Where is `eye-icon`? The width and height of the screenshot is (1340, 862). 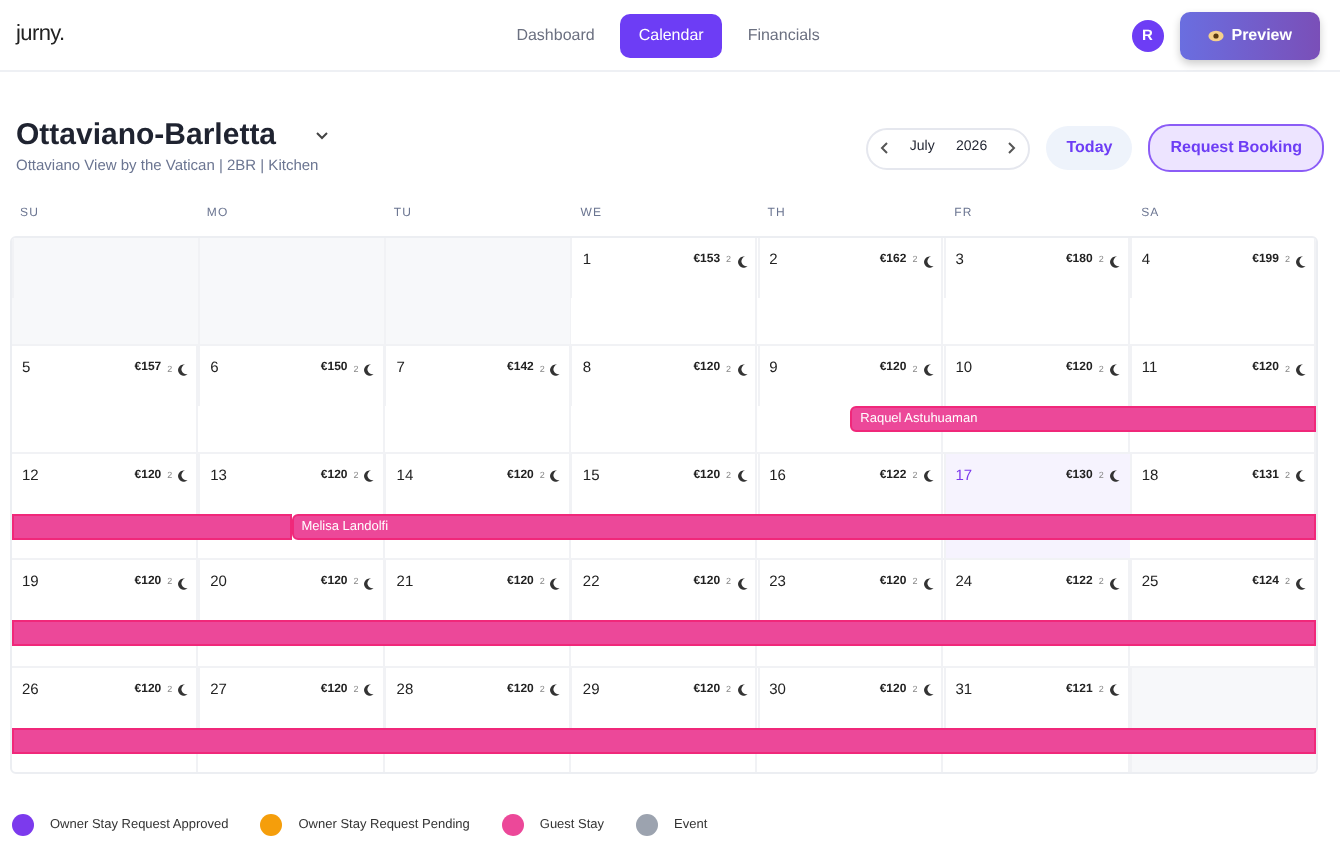
eye-icon is located at coordinates (1215, 35).